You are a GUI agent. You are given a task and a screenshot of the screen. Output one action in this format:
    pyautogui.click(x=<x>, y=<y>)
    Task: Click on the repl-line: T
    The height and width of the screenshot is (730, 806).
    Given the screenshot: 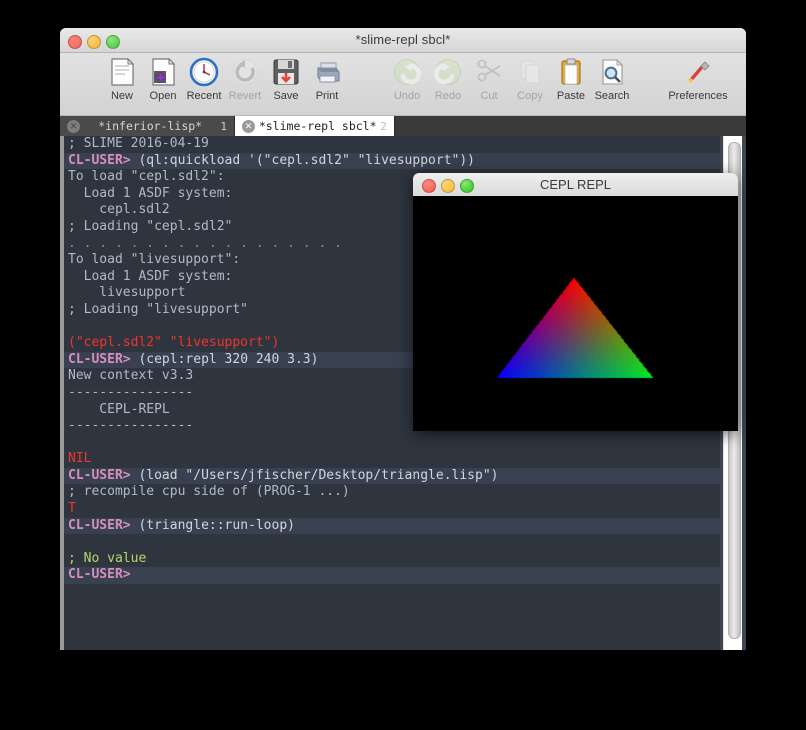 What is the action you would take?
    pyautogui.click(x=392, y=509)
    